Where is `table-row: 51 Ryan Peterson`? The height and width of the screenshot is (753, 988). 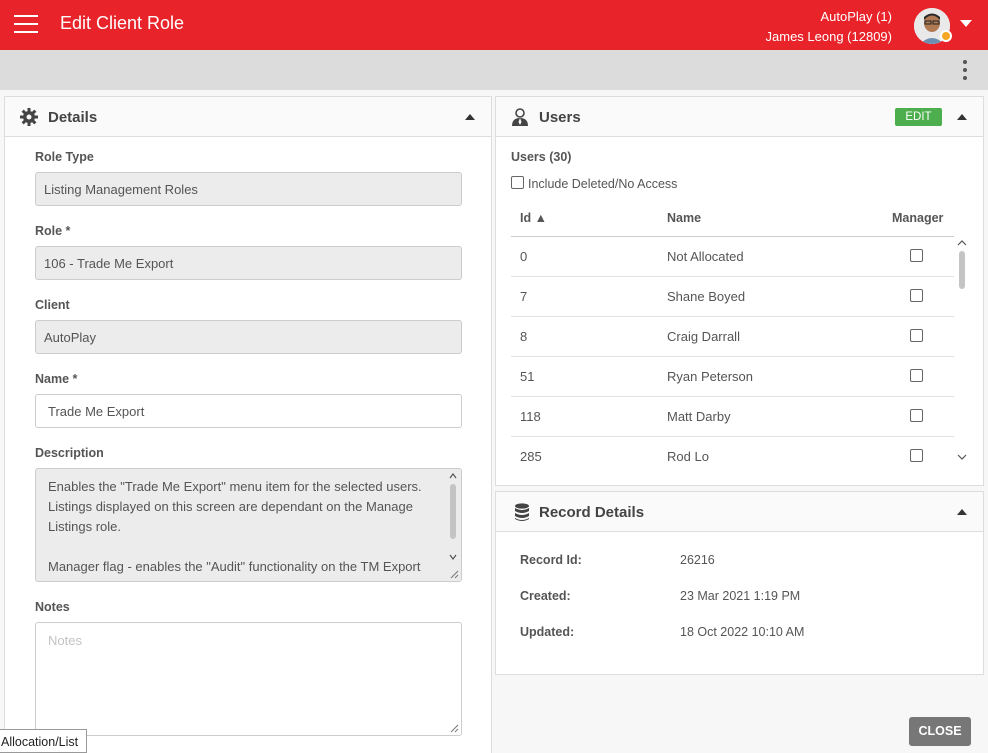
table-row: 51 Ryan Peterson is located at coordinates (732, 377).